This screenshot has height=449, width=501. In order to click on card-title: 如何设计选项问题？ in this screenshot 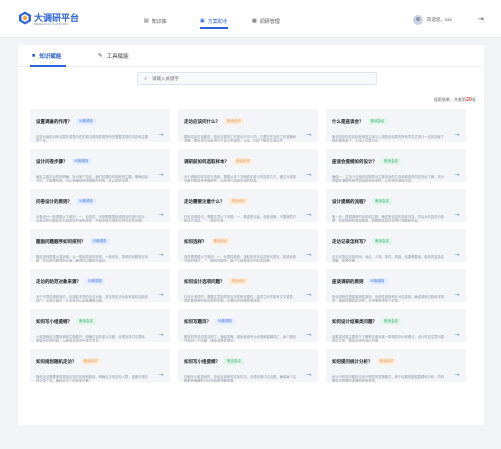, I will do `click(204, 281)`.